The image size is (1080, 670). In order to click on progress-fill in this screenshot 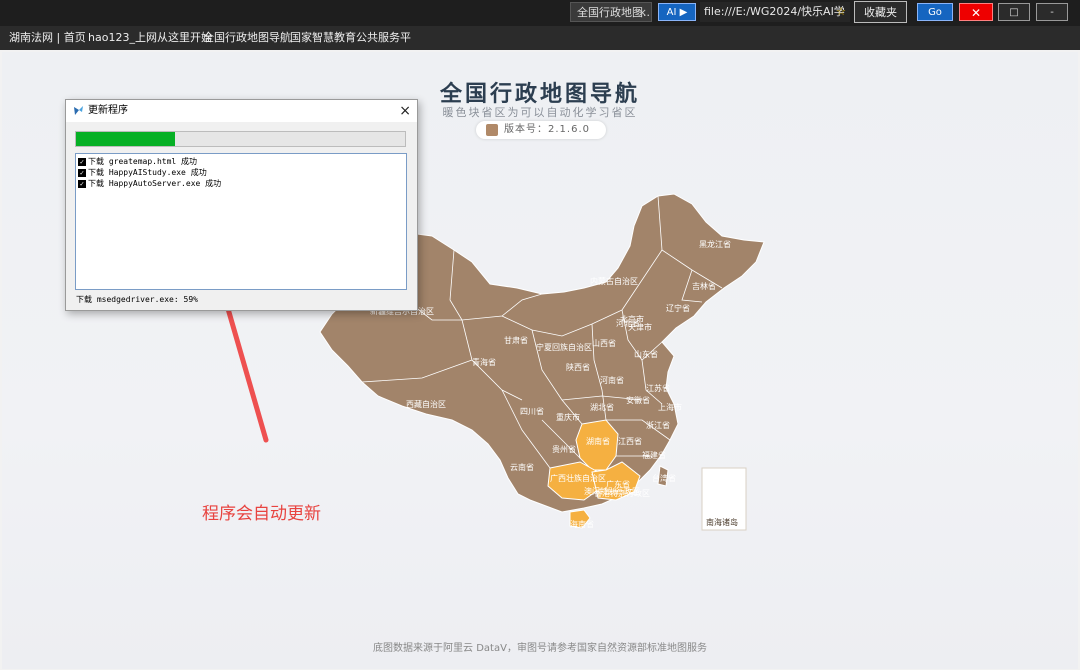, I will do `click(125, 139)`.